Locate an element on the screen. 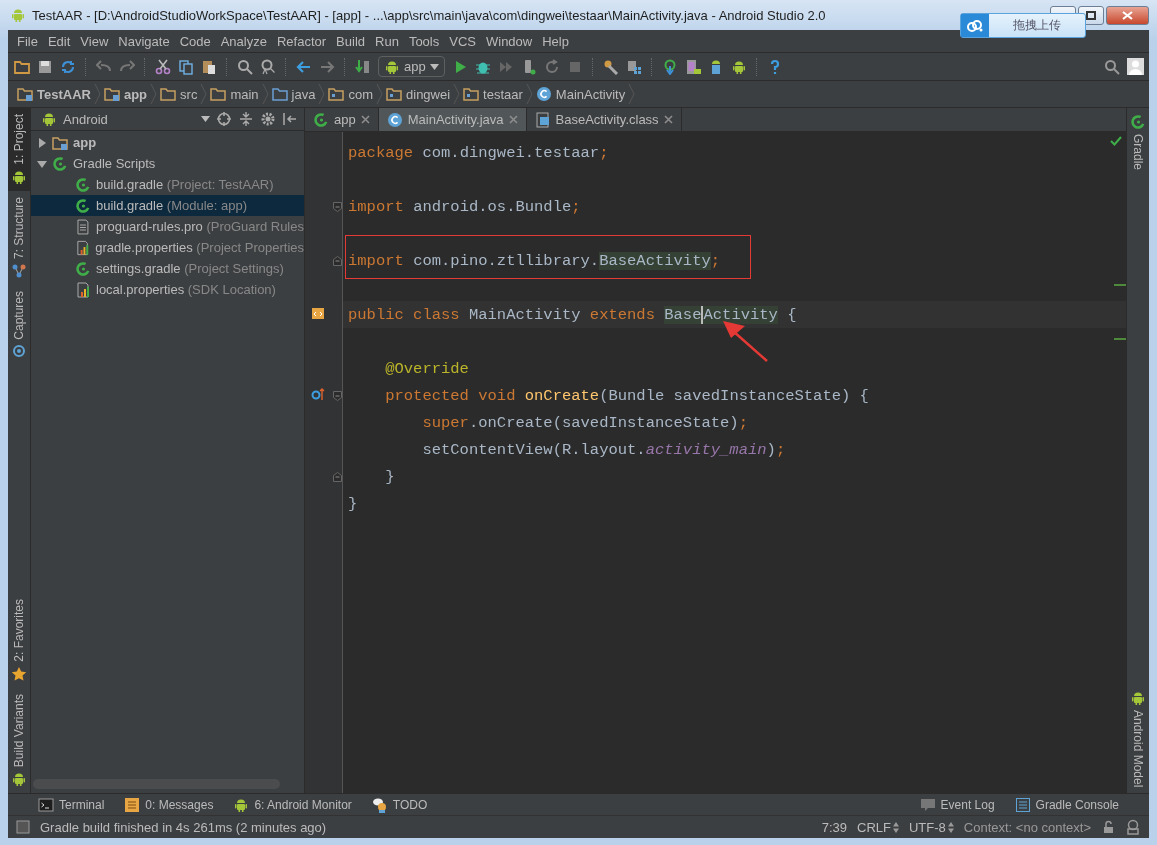 This screenshot has height=845, width=1157. tool-window-tab: Gradle is located at coordinates (1138, 142).